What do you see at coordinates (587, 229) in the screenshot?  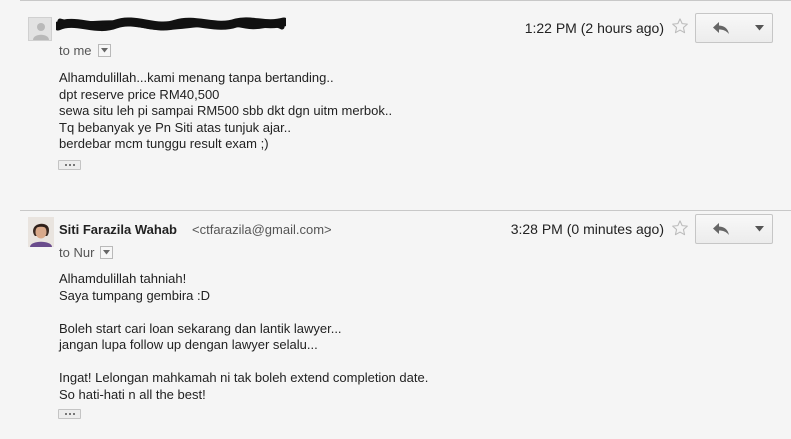 I see `message-time: 3:28 PM (0 minutes ago)` at bounding box center [587, 229].